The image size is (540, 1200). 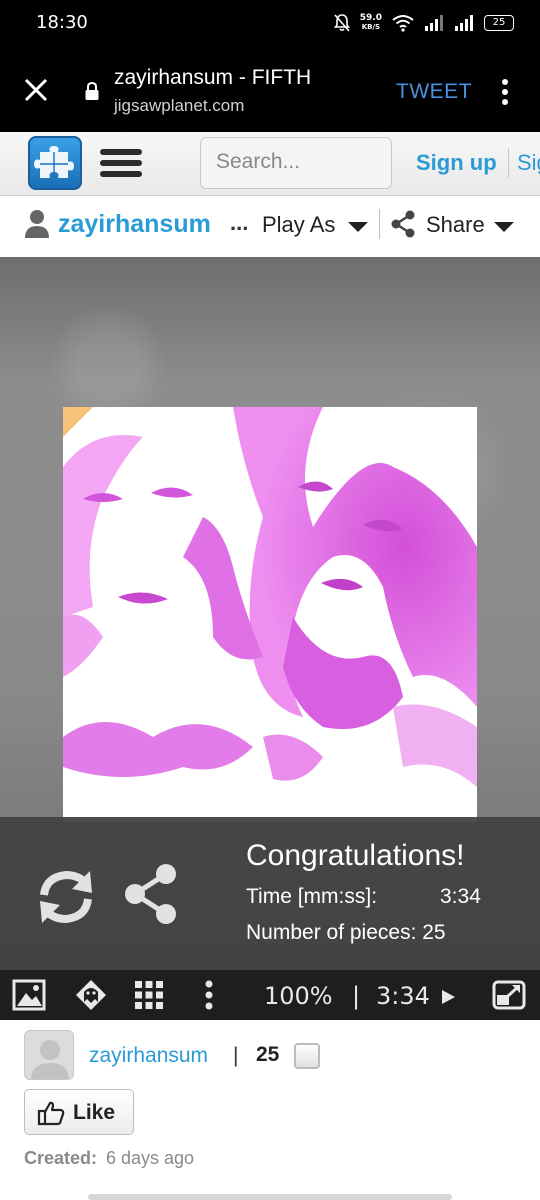 I want to click on share-dropdown: Share, so click(x=455, y=225).